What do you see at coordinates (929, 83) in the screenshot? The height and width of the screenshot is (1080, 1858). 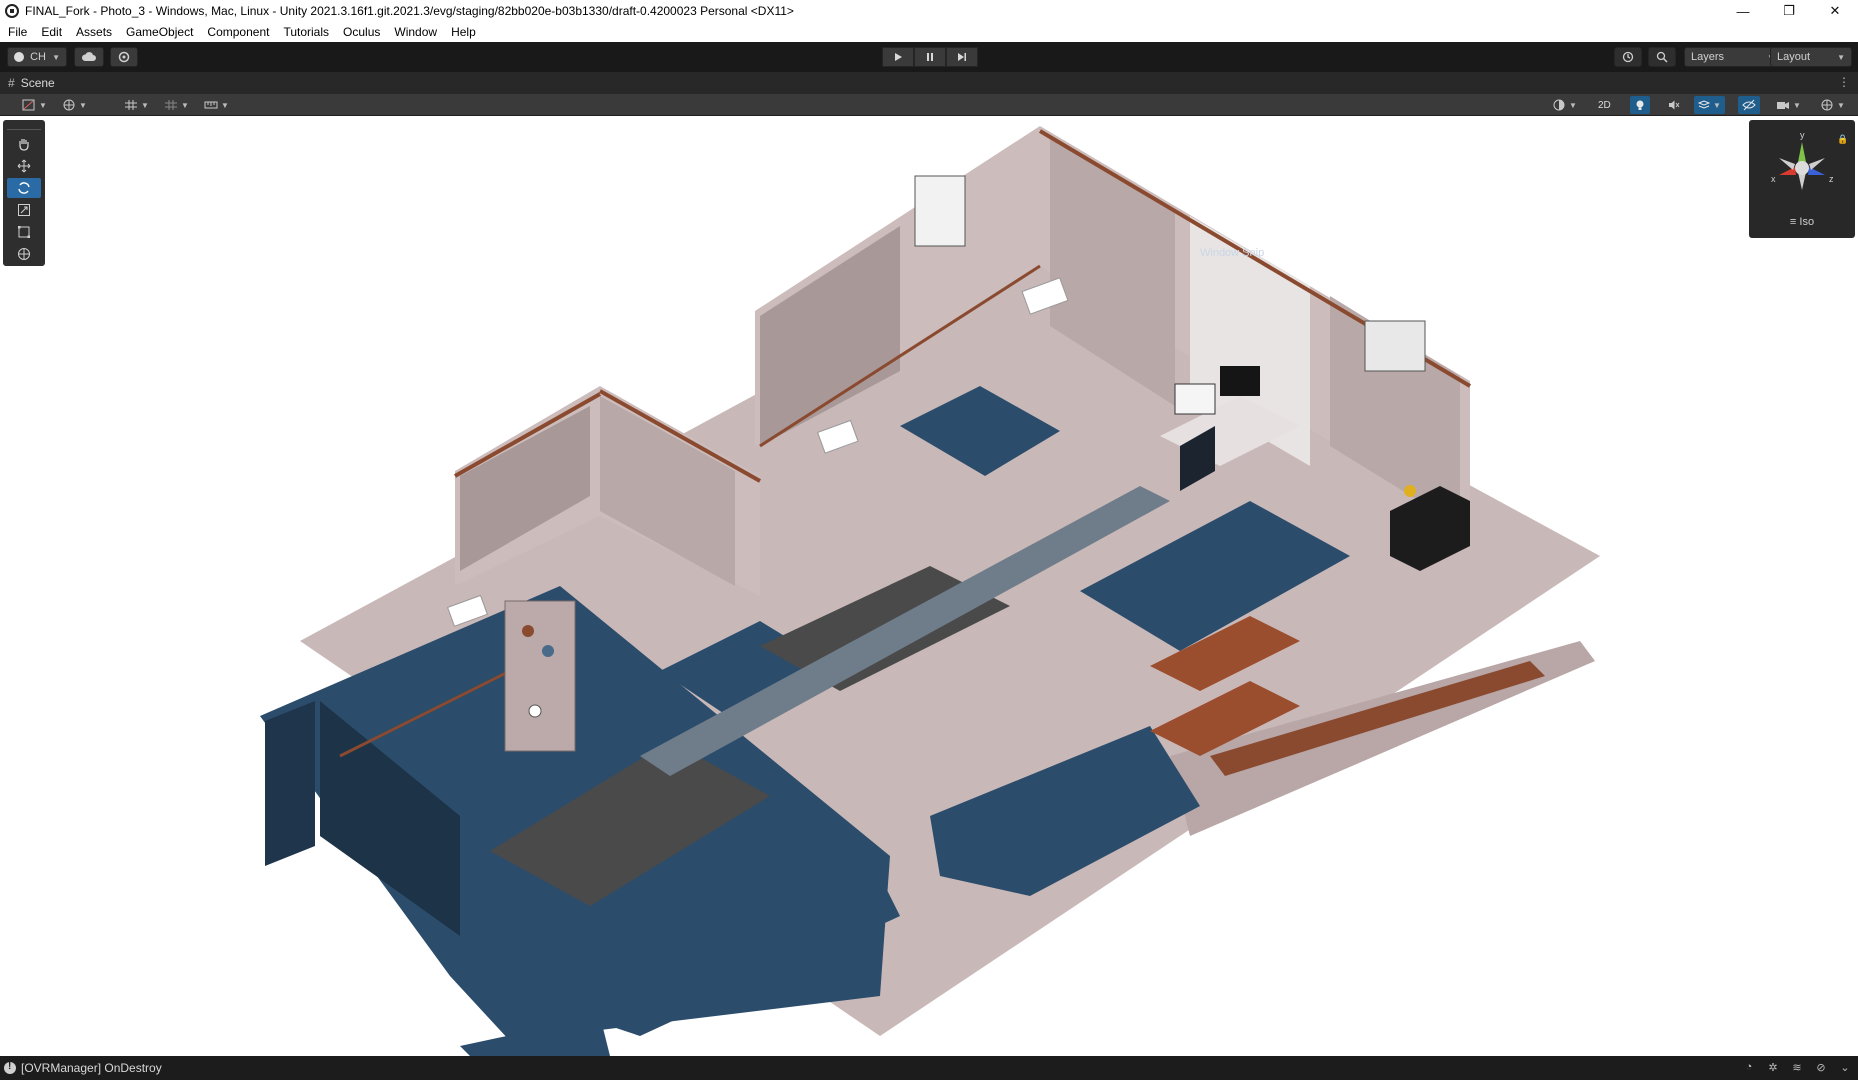 I see `scene-tab-bar: # Scene ⋮` at bounding box center [929, 83].